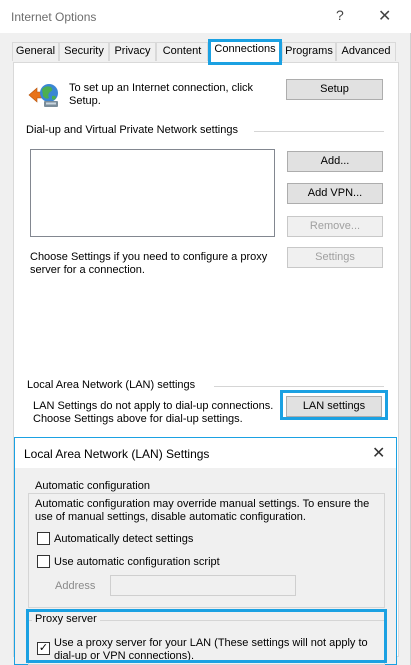 The image size is (411, 665). What do you see at coordinates (54, 17) in the screenshot?
I see `window-title: Internet Options` at bounding box center [54, 17].